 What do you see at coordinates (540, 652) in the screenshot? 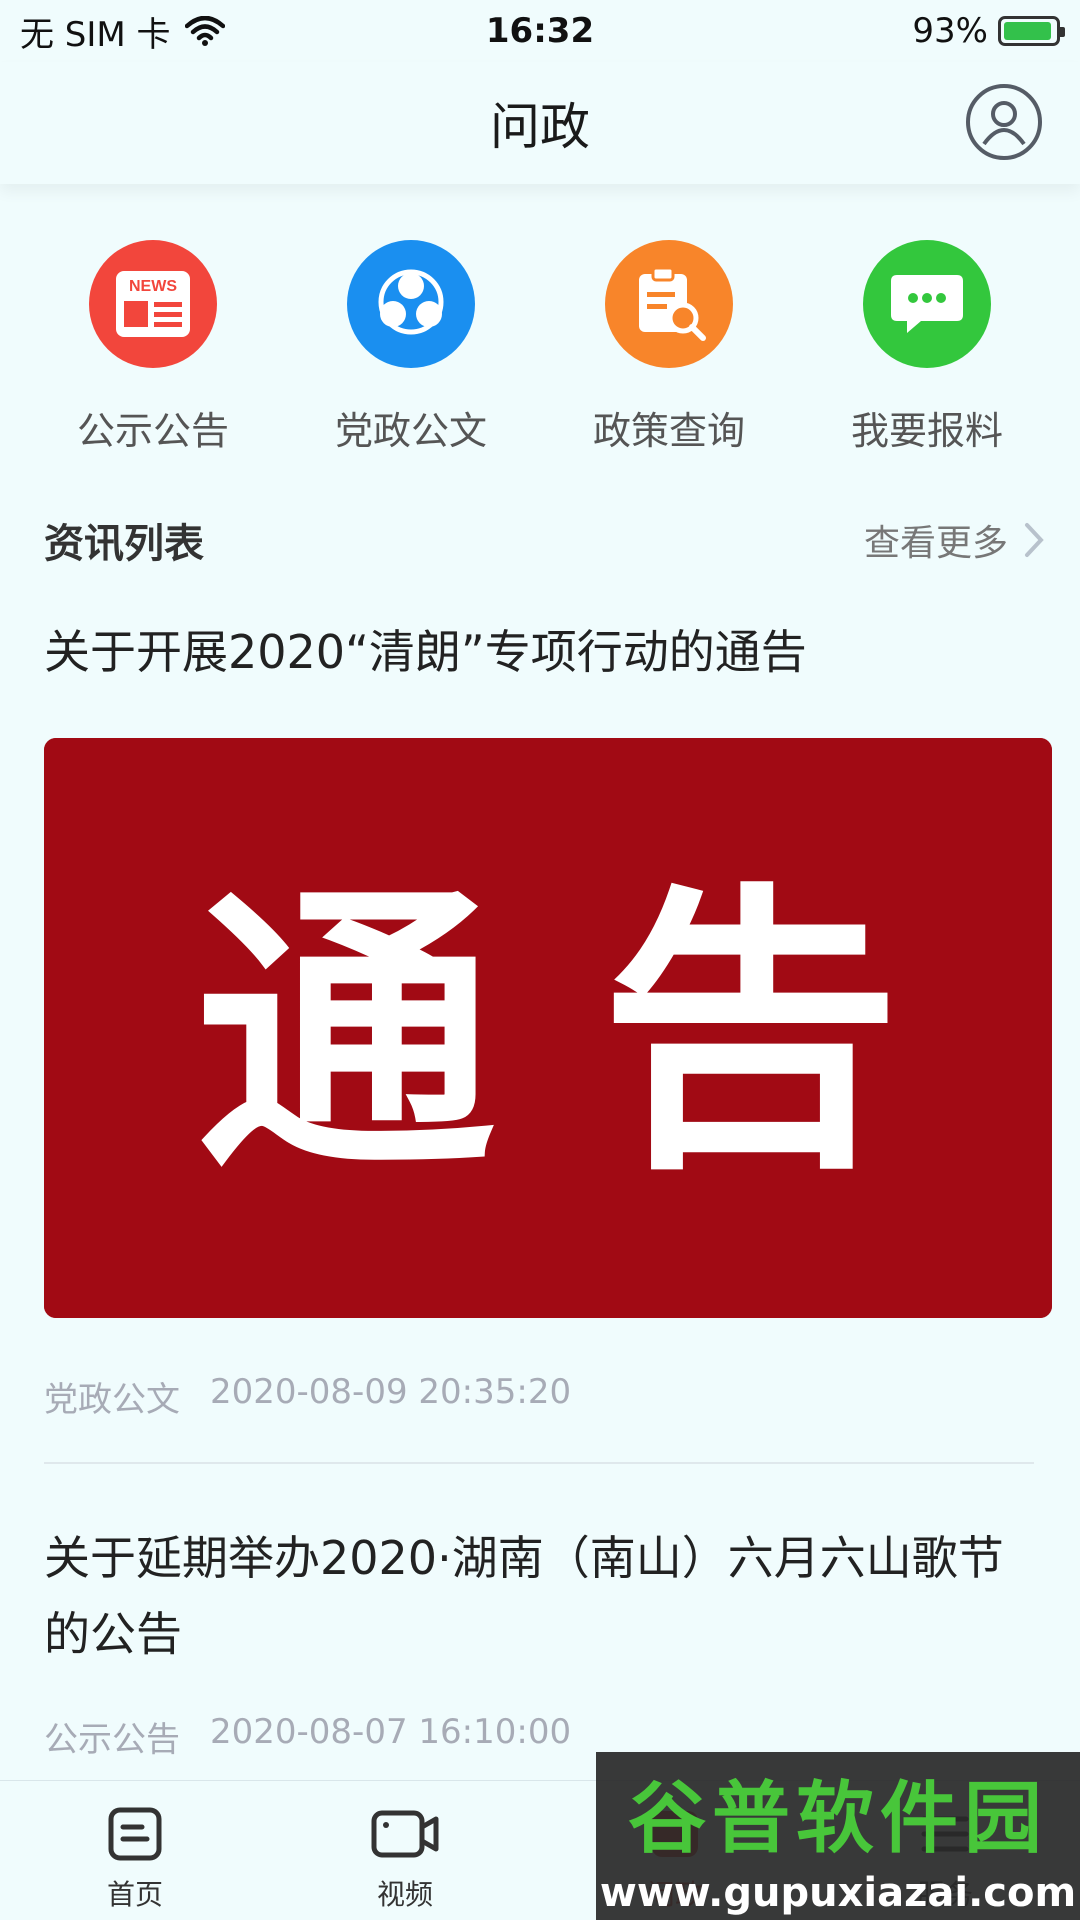
I see `news-item-title: 关于开展2020“清朗”专项行动的通告` at bounding box center [540, 652].